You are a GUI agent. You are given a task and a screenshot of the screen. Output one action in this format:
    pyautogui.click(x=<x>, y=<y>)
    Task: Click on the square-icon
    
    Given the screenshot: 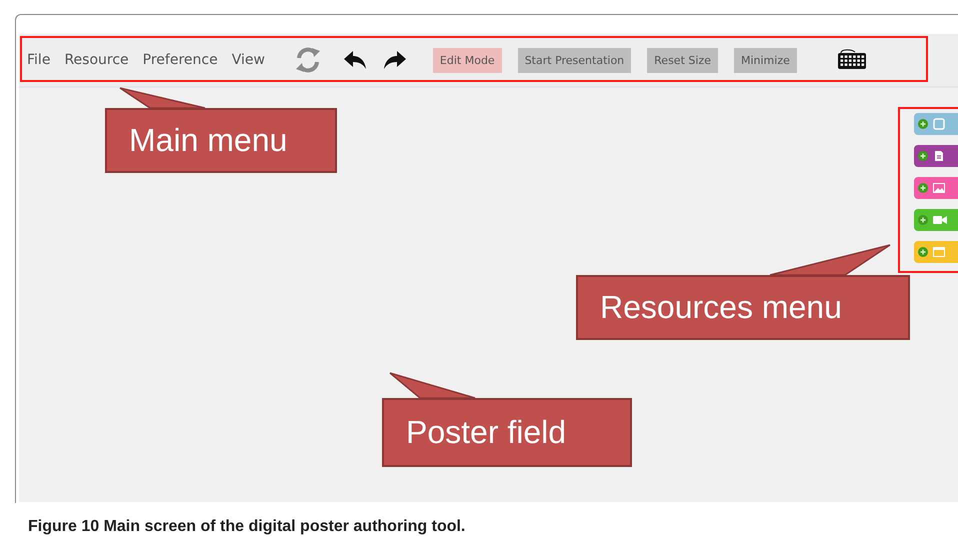 What is the action you would take?
    pyautogui.click(x=939, y=124)
    